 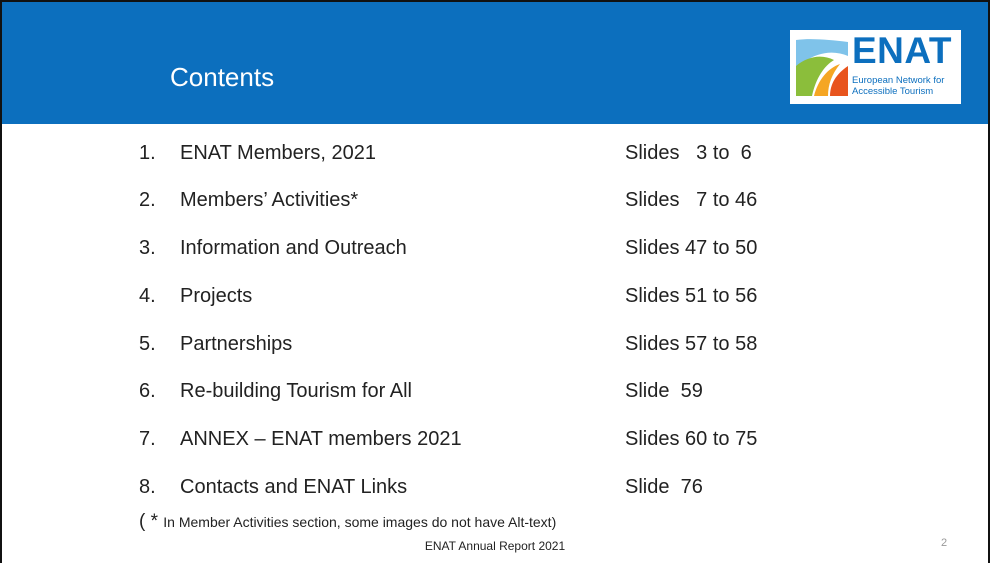 I want to click on item-label: Information and Outreach, so click(x=293, y=248).